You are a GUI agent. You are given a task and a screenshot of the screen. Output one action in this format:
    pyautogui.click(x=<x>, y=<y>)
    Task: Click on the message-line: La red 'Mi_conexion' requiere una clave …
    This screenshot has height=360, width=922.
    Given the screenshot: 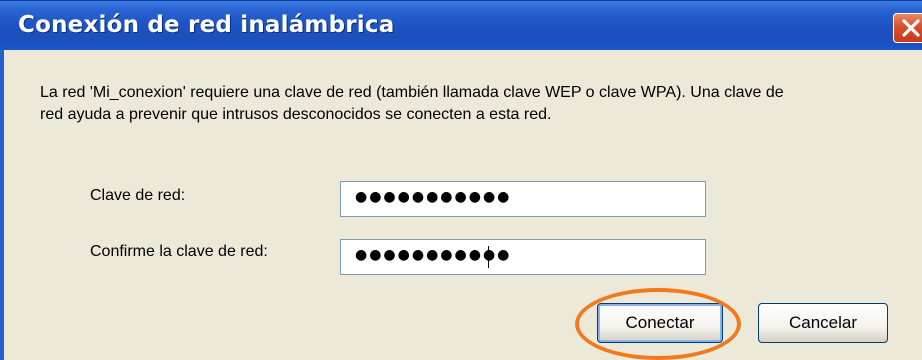 What is the action you would take?
    pyautogui.click(x=412, y=92)
    